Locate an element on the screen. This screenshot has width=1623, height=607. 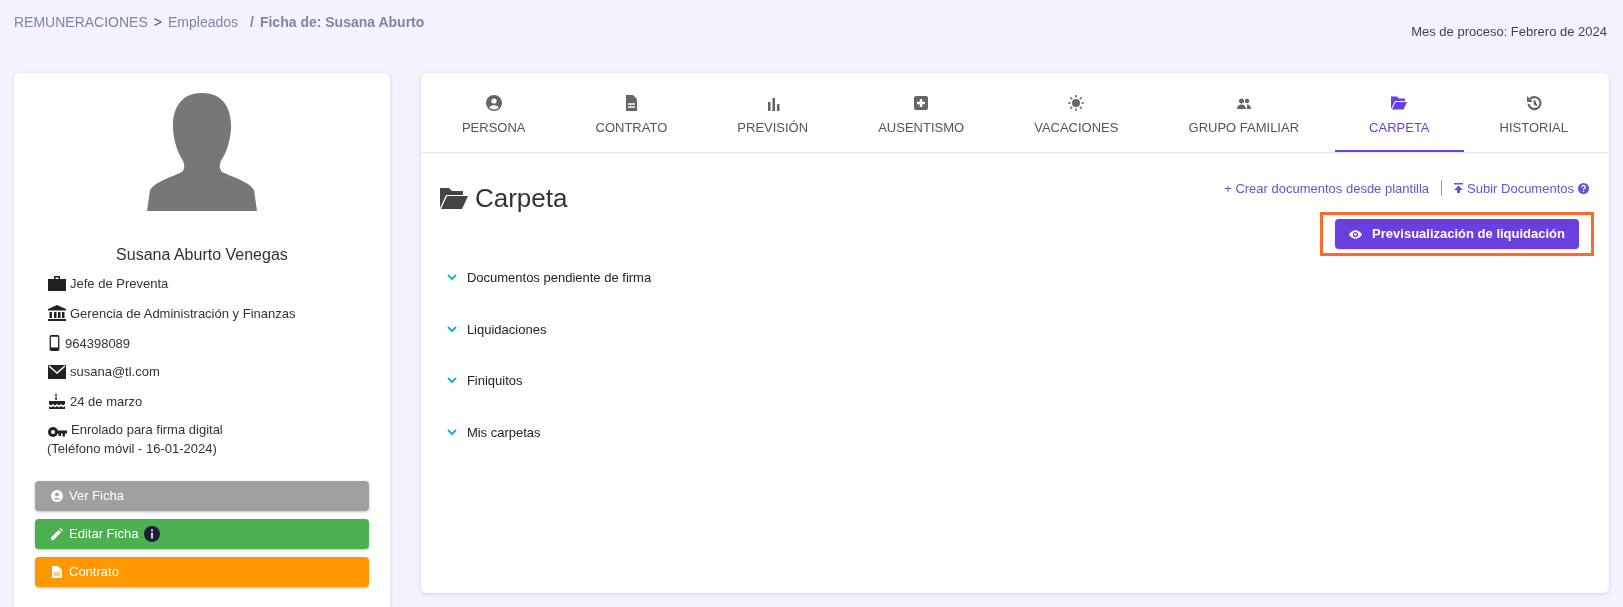
create-from-template-link: + Crear documentos desde plantilla is located at coordinates (1327, 188).